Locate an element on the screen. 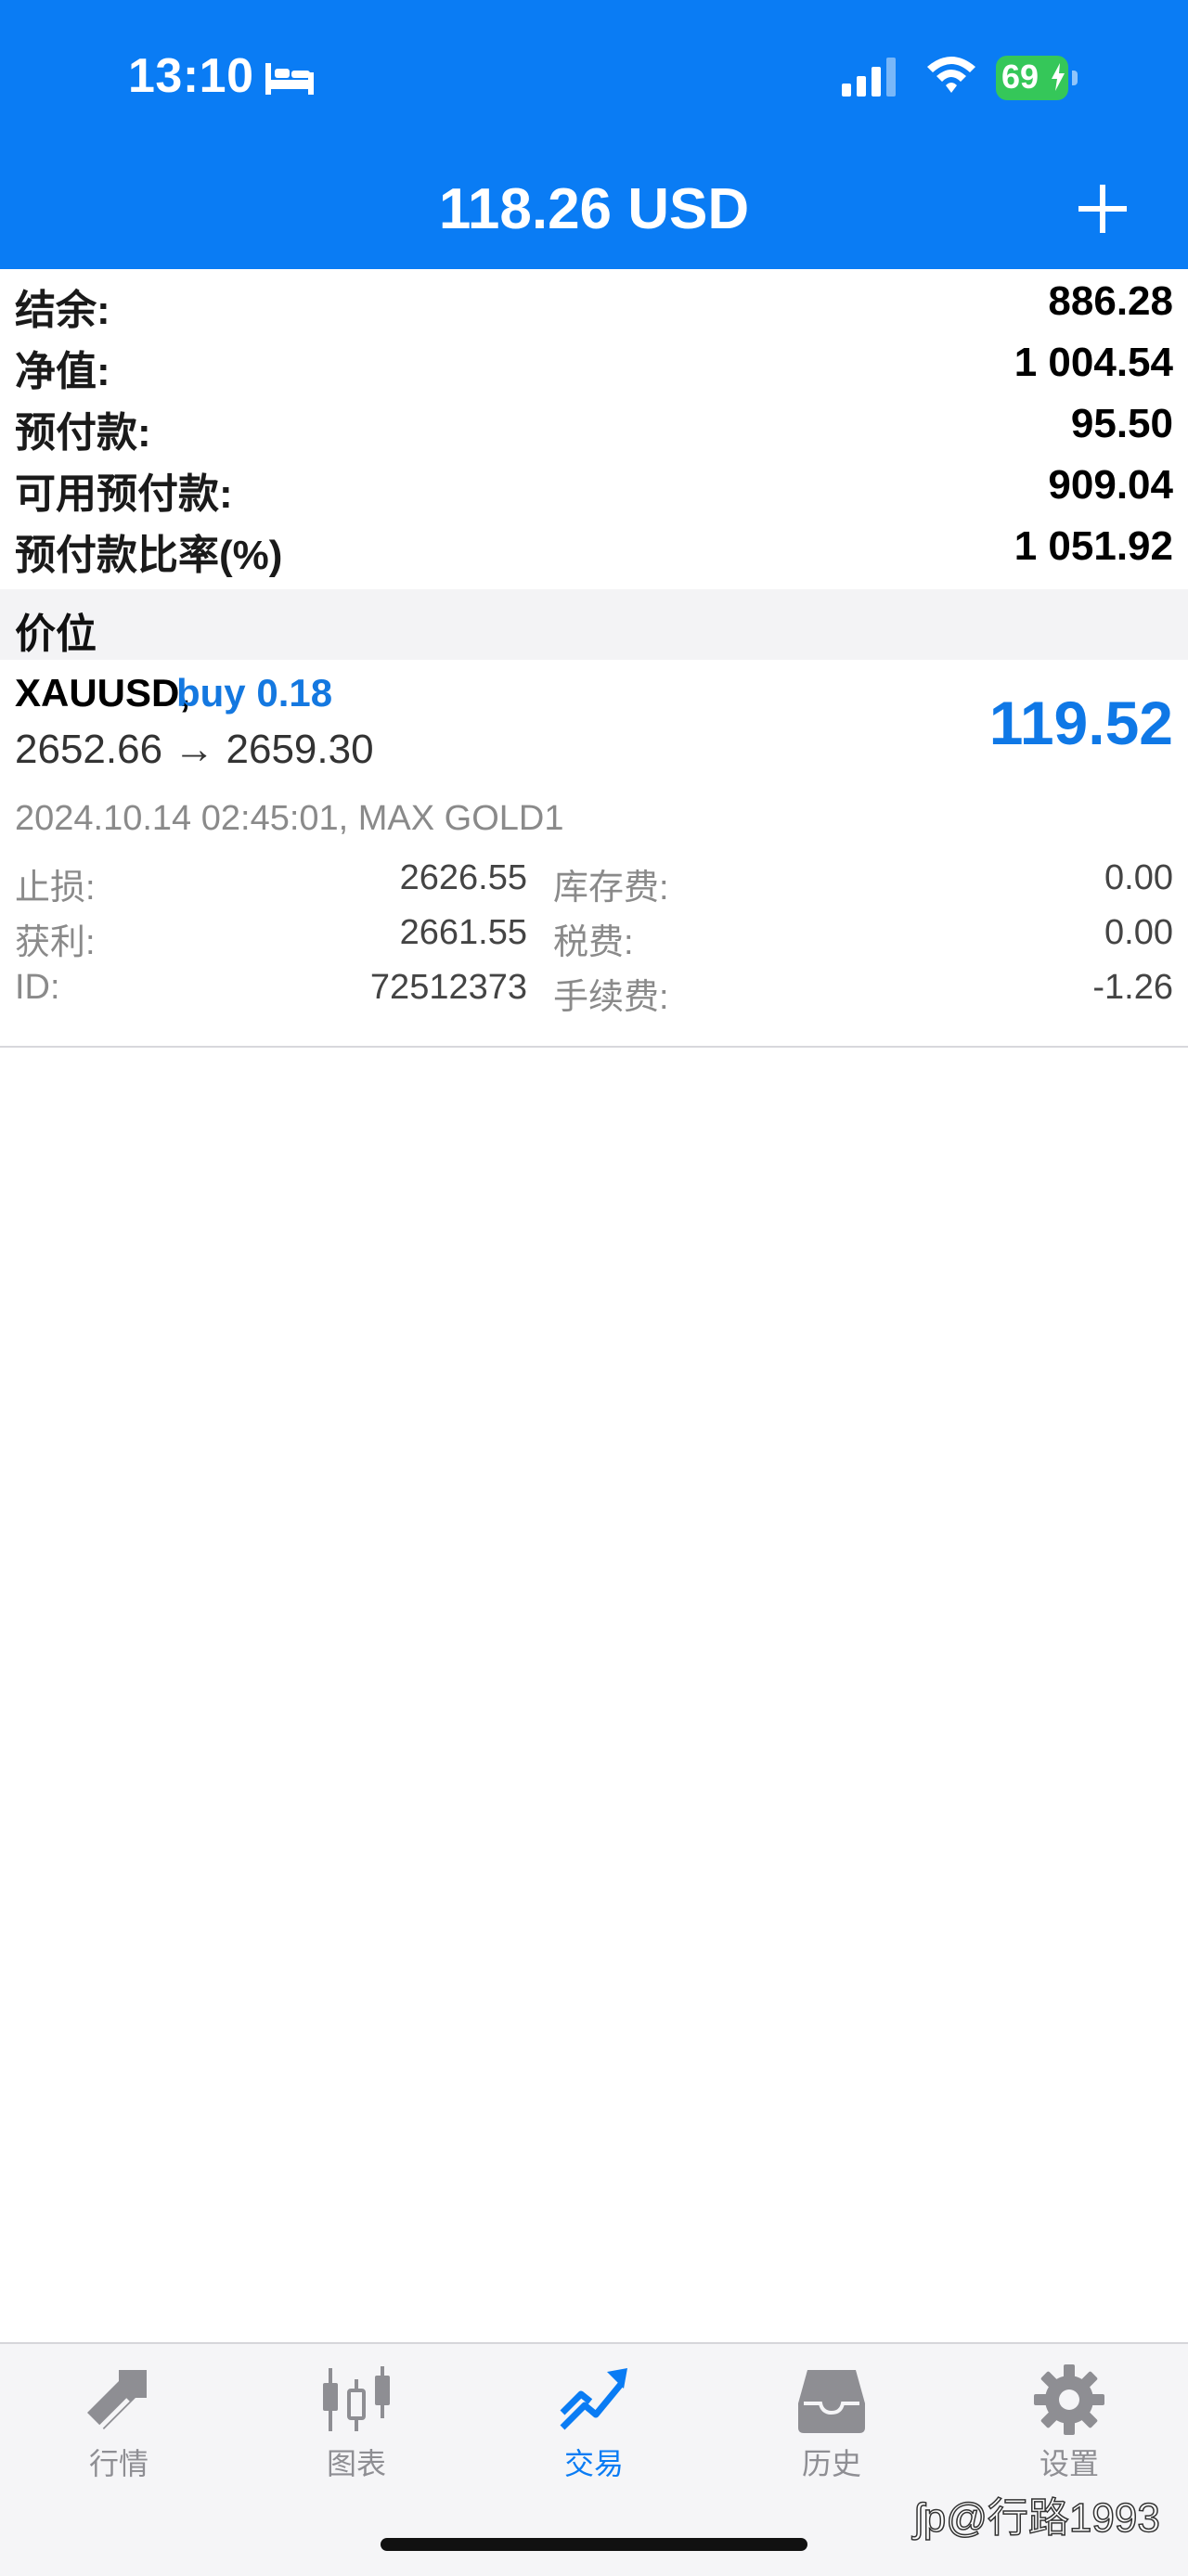 The image size is (1188, 2576). position-prices: 2652.66 → 2659.30 is located at coordinates (194, 749).